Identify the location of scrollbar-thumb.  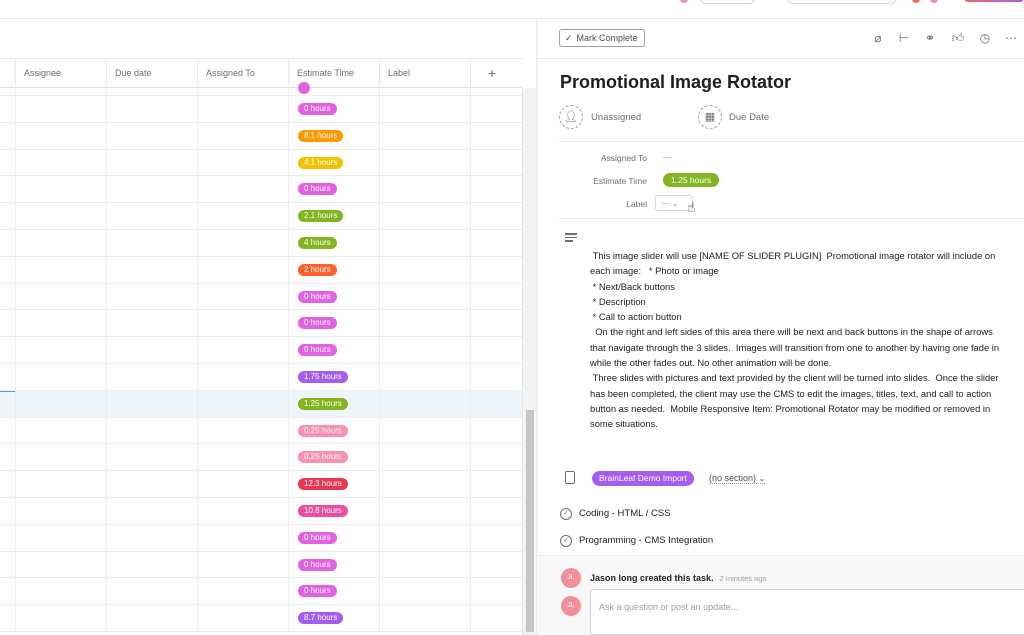
(530, 521).